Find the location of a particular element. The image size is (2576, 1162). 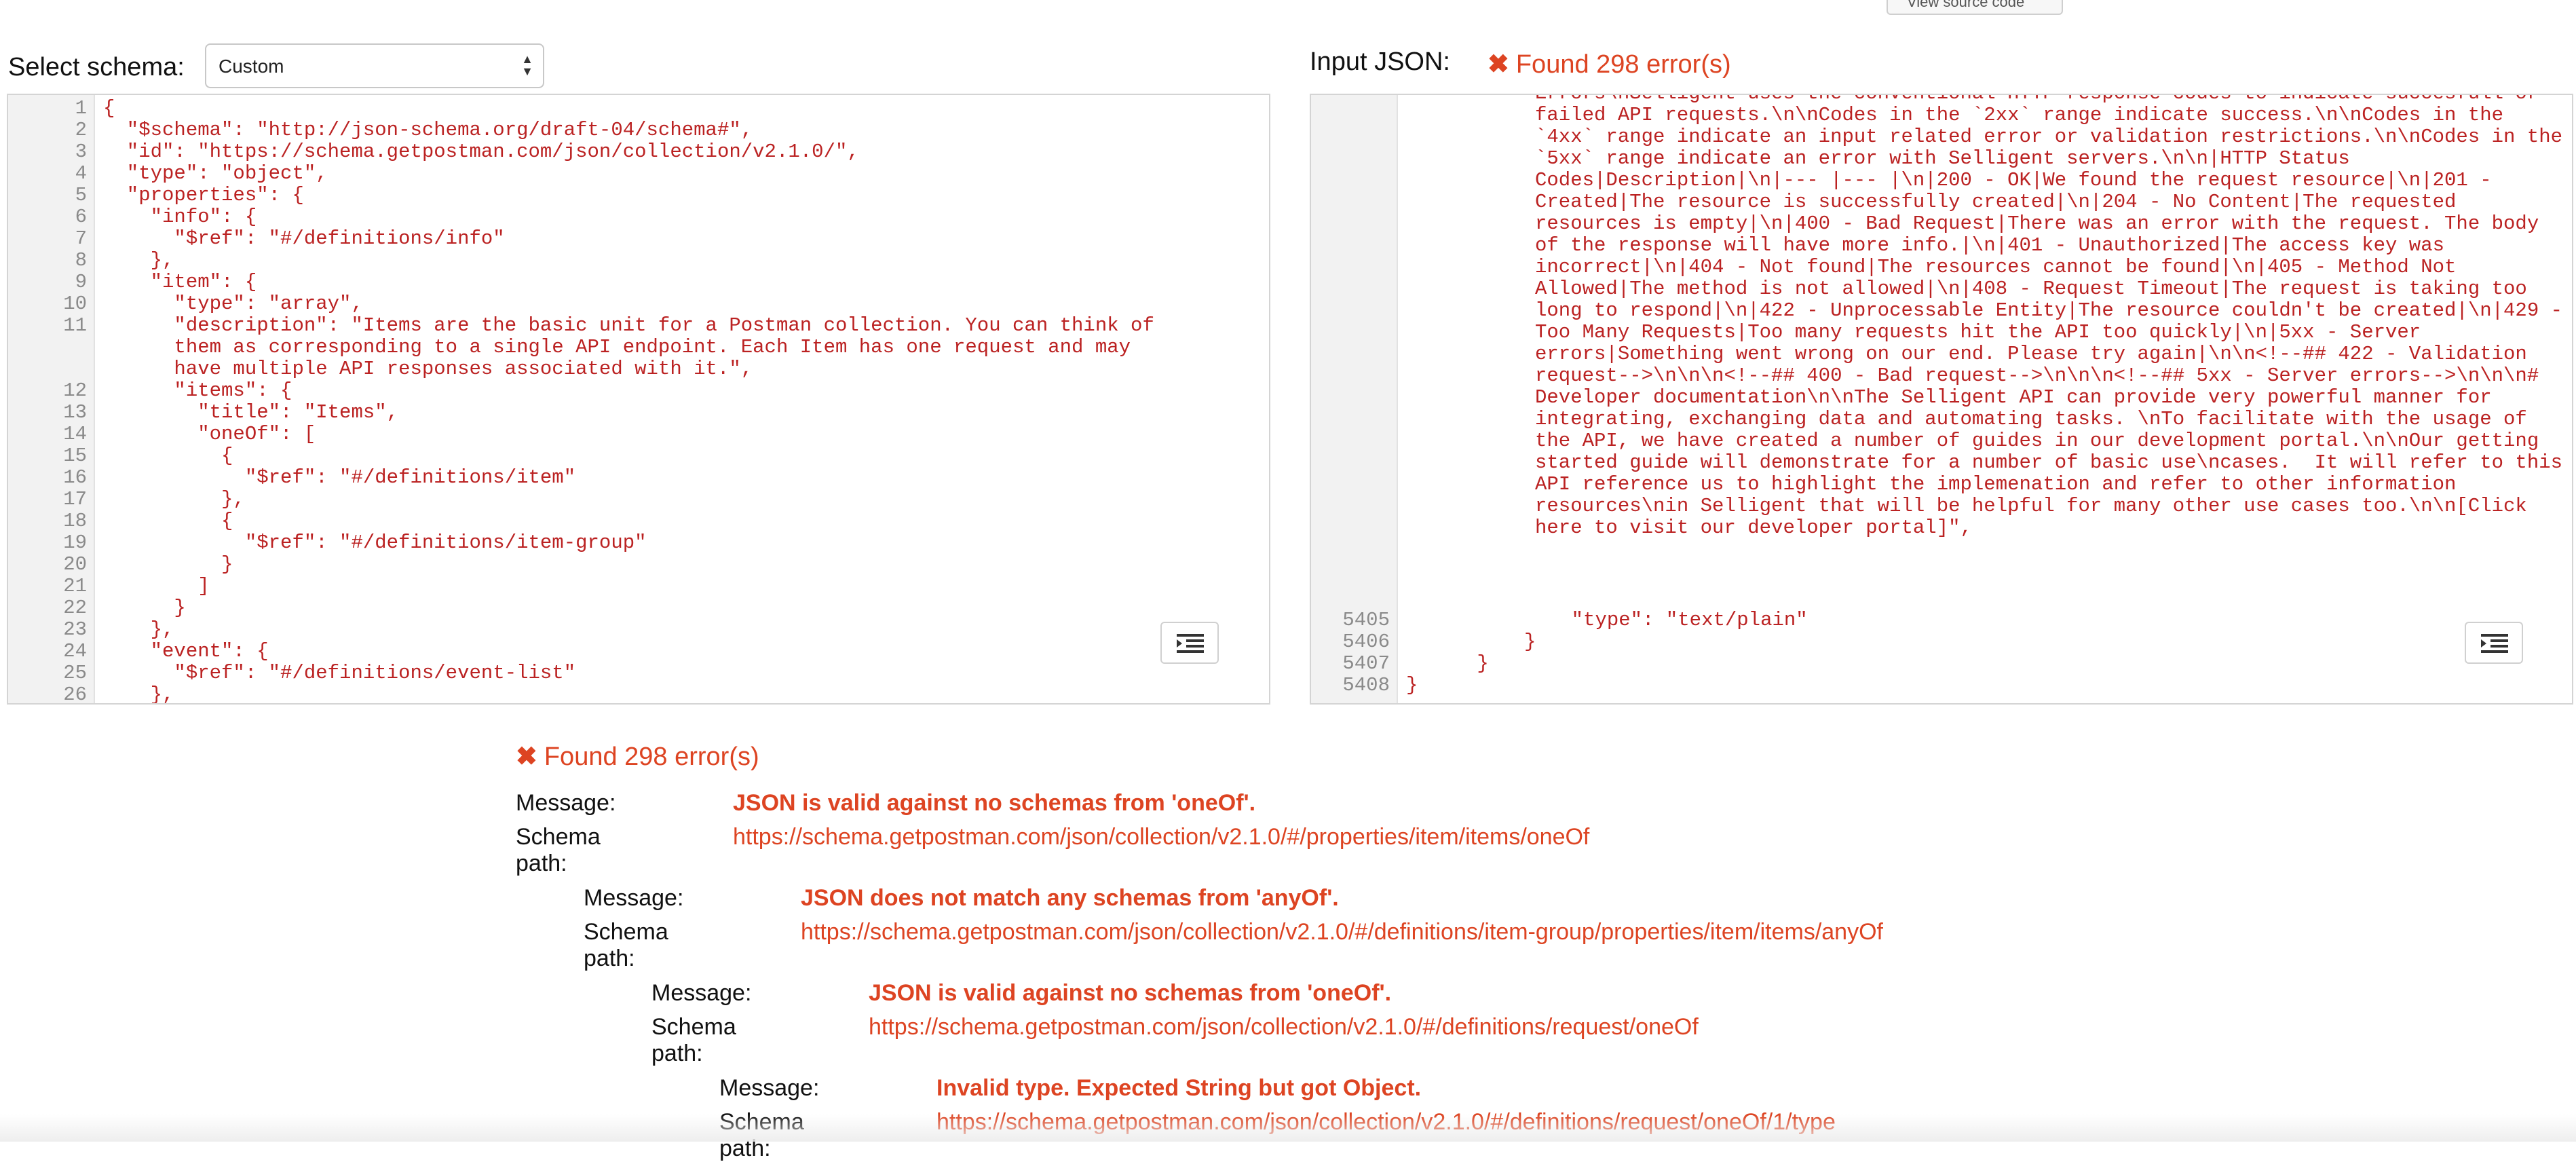

results-summary-text: Found 298 error(s) is located at coordinates (651, 757).